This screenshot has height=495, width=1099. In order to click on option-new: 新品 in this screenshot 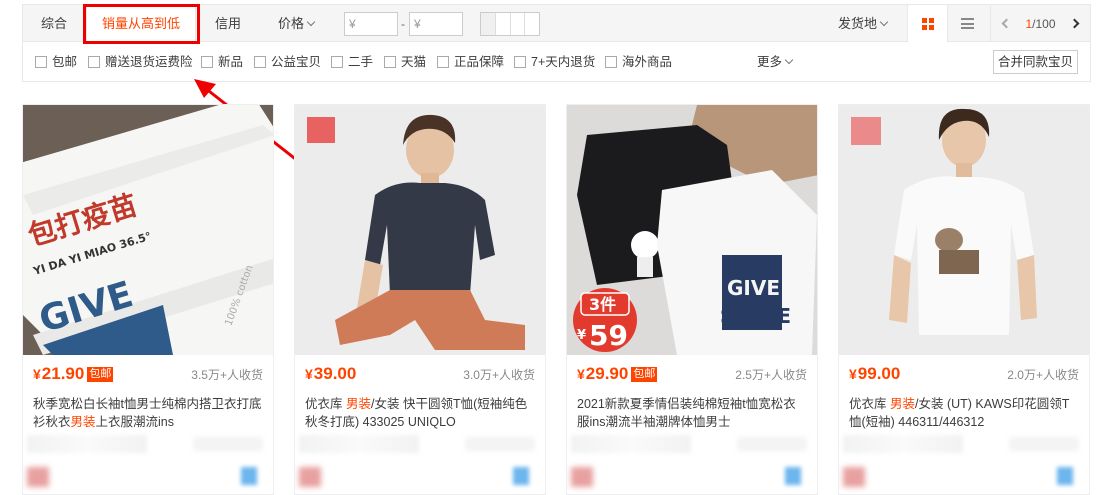, I will do `click(222, 62)`.